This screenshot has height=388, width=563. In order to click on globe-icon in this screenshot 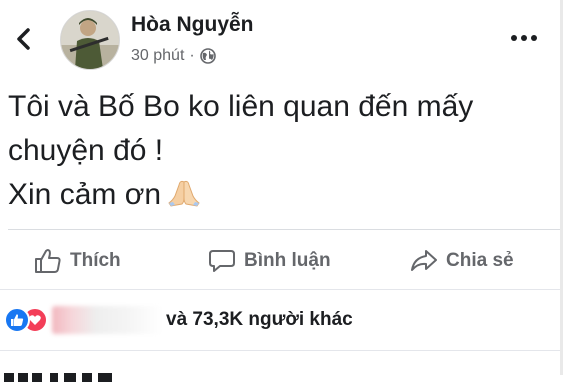, I will do `click(207, 56)`.